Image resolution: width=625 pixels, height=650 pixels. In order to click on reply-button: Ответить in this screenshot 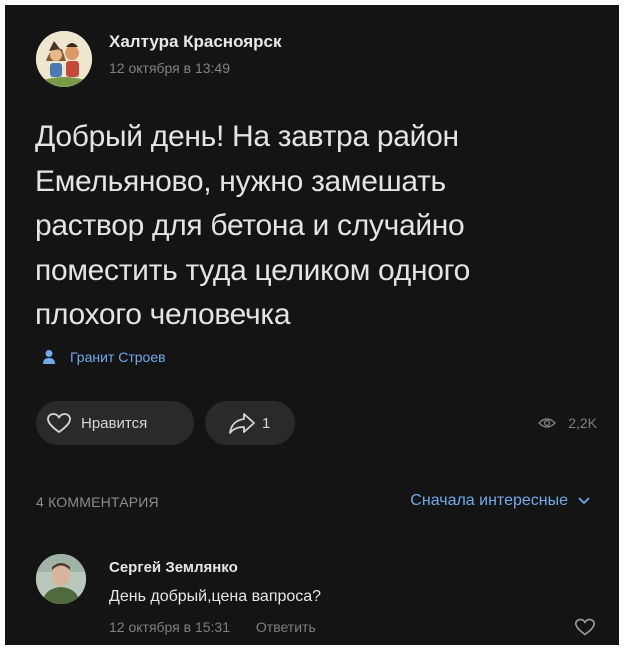, I will do `click(286, 627)`.